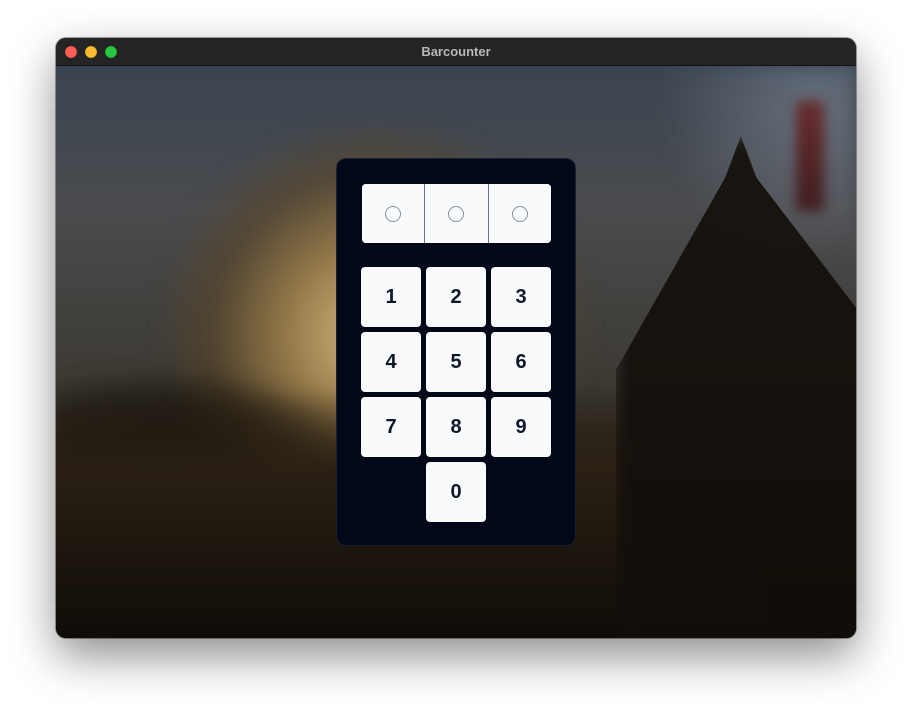 Image resolution: width=912 pixels, height=712 pixels. I want to click on key-6-button: 6, so click(521, 362).